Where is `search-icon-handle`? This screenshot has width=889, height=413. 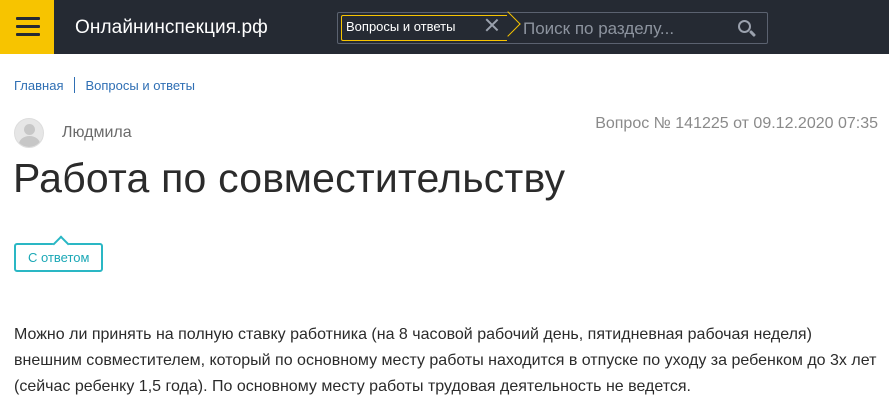
search-icon-handle is located at coordinates (752, 33).